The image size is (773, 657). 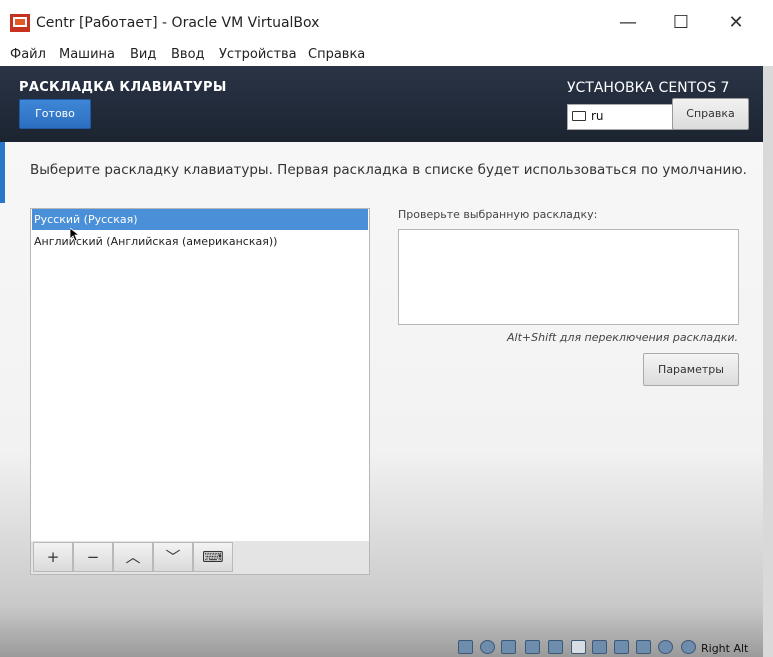 What do you see at coordinates (55, 114) in the screenshot?
I see `done-button: Готово` at bounding box center [55, 114].